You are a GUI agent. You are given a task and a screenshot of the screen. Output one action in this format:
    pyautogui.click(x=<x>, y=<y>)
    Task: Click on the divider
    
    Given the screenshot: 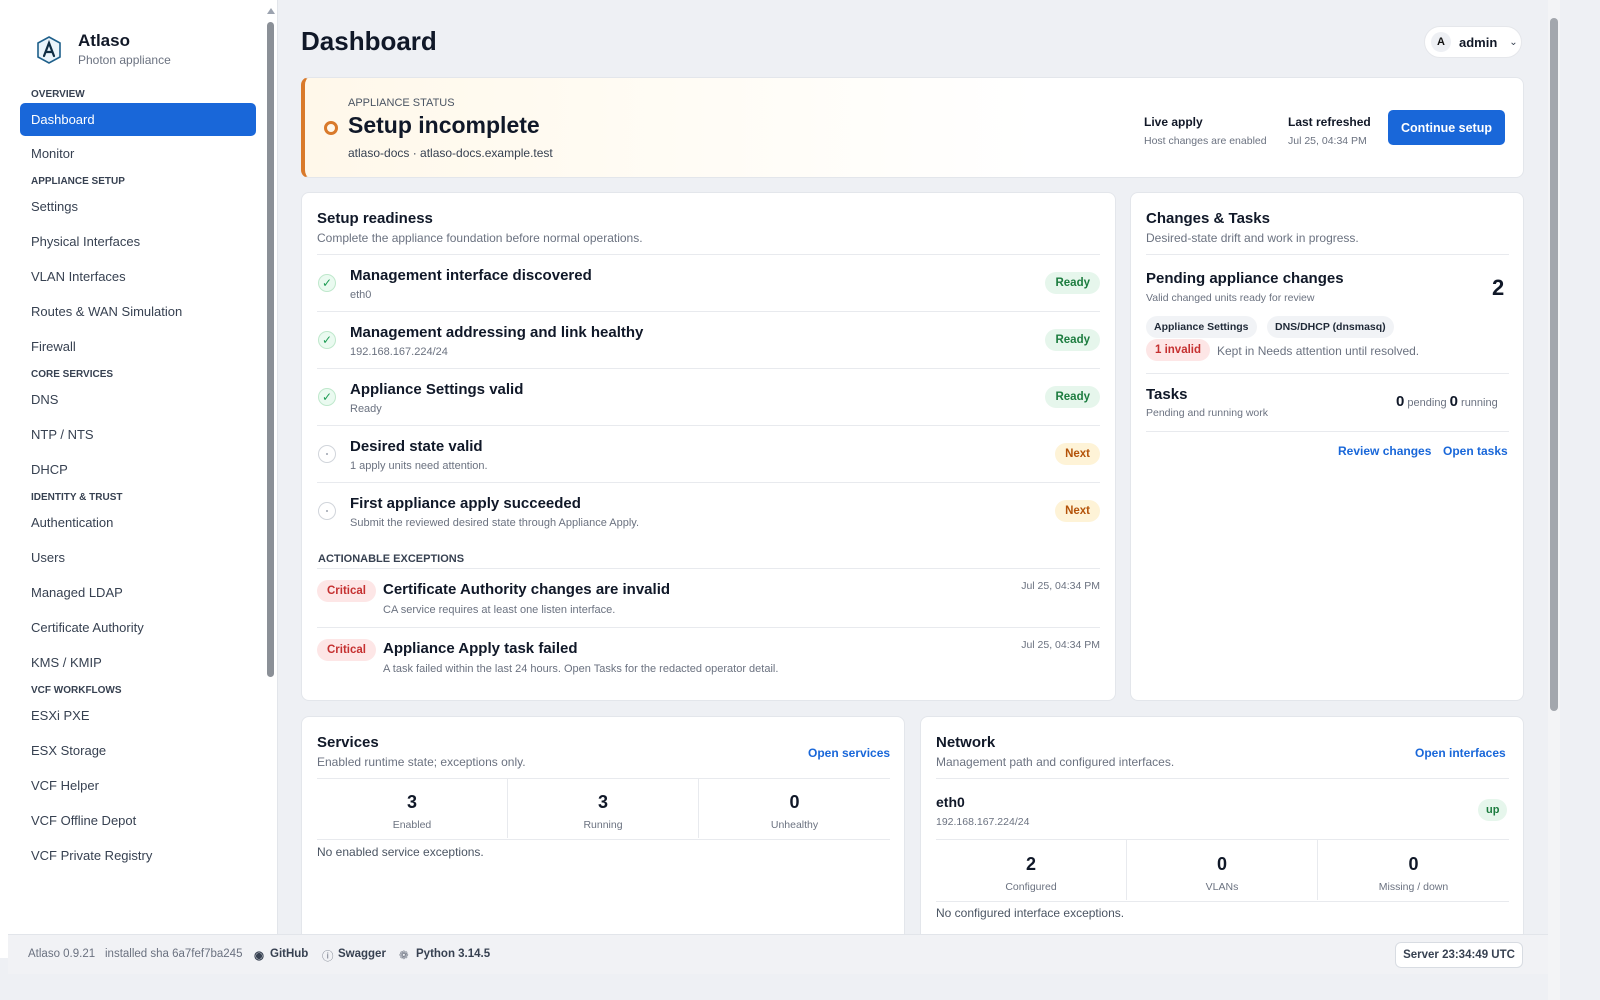 What is the action you would take?
    pyautogui.click(x=708, y=368)
    